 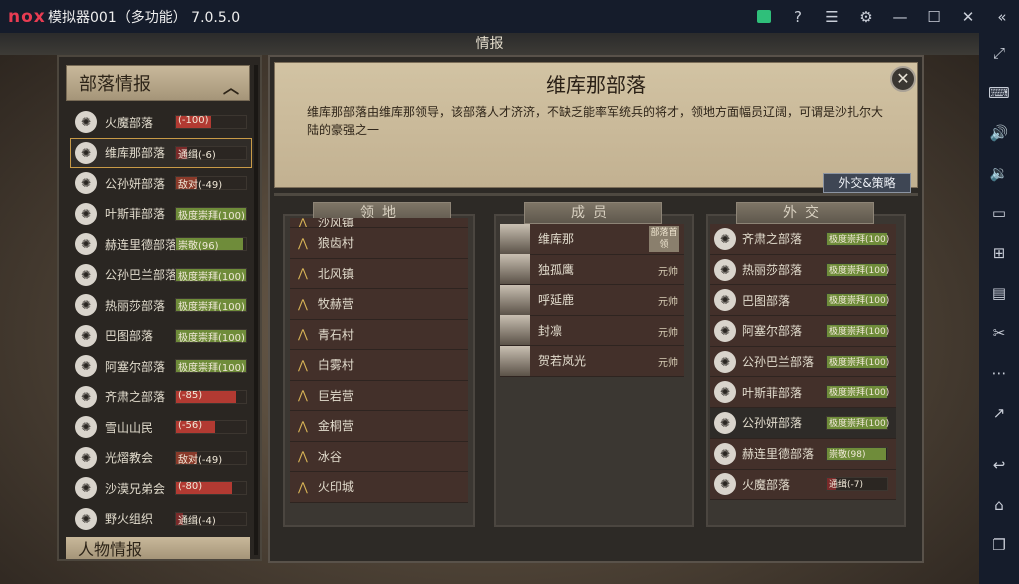 What do you see at coordinates (379, 273) in the screenshot?
I see `territory-item: ⋀ 北风镇` at bounding box center [379, 273].